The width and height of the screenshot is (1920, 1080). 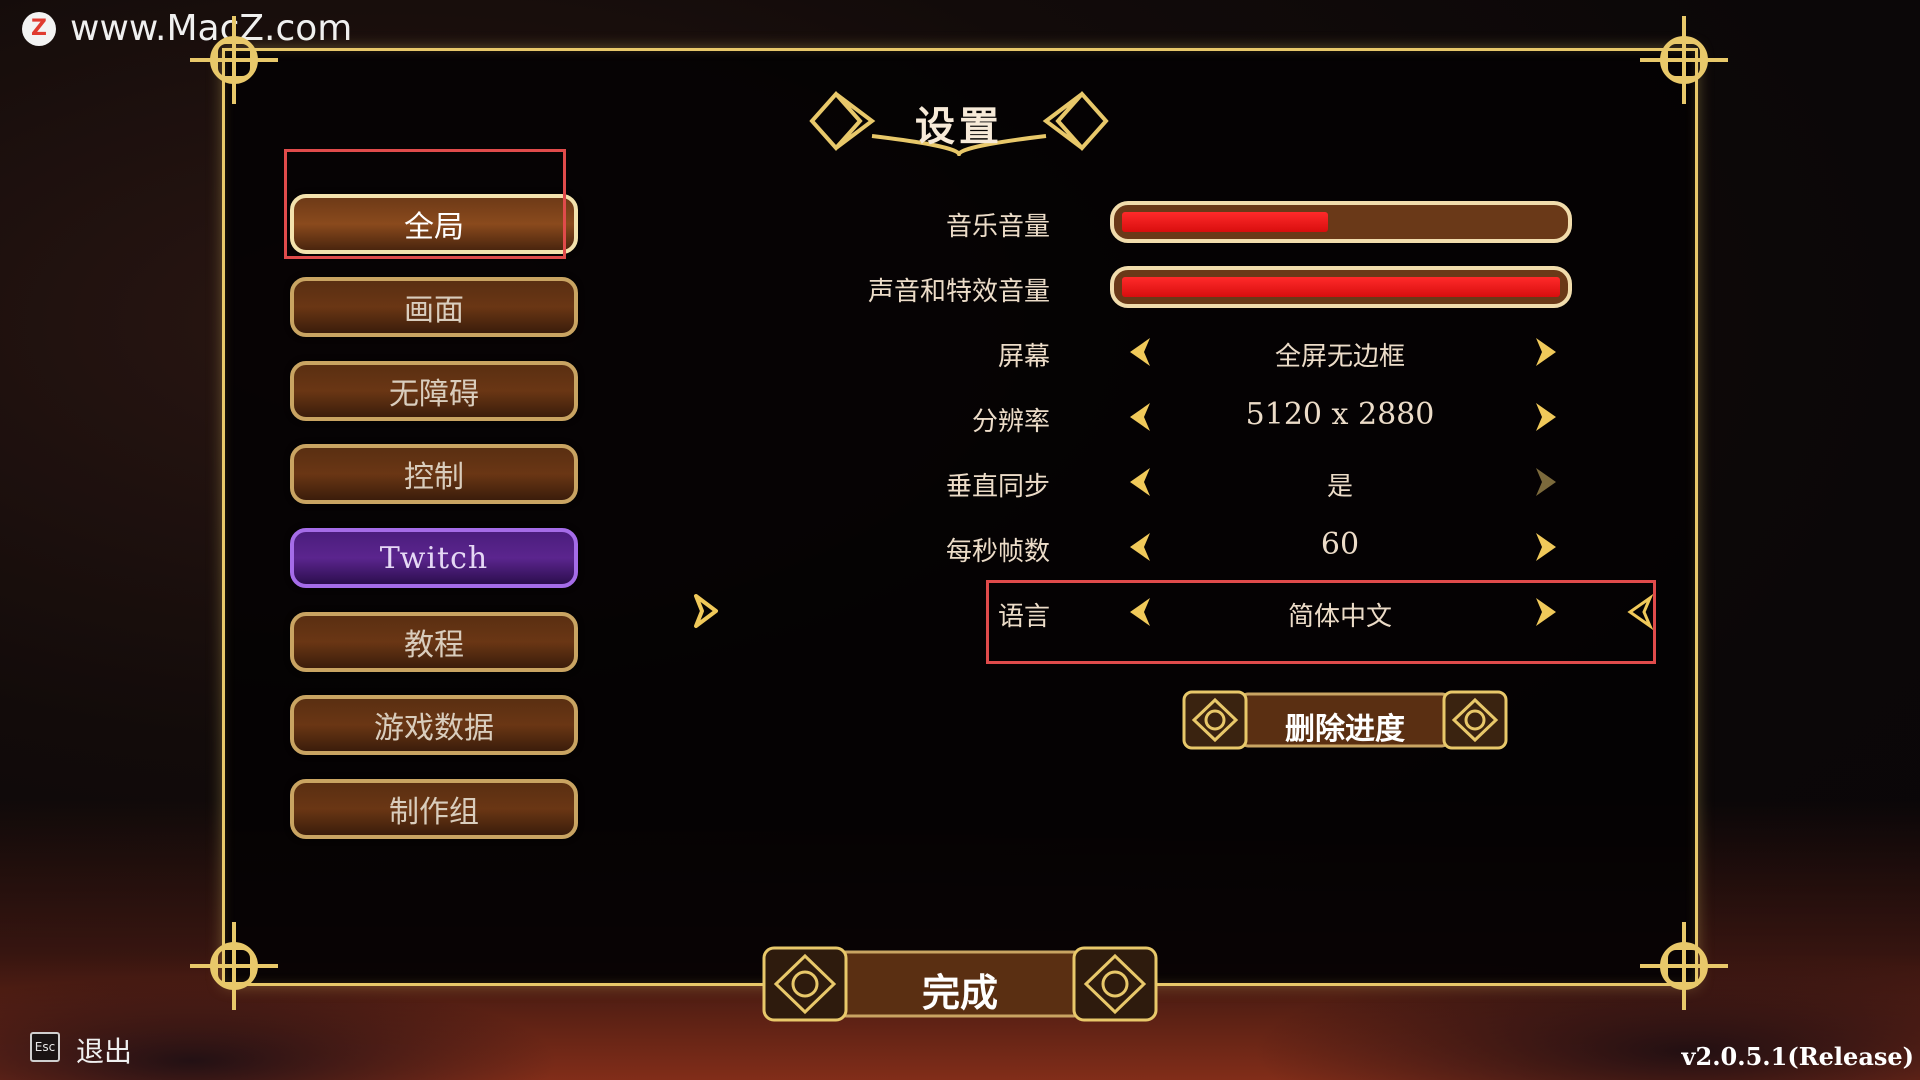 What do you see at coordinates (1546, 547) in the screenshot?
I see `fps-next-chevron-right-icon` at bounding box center [1546, 547].